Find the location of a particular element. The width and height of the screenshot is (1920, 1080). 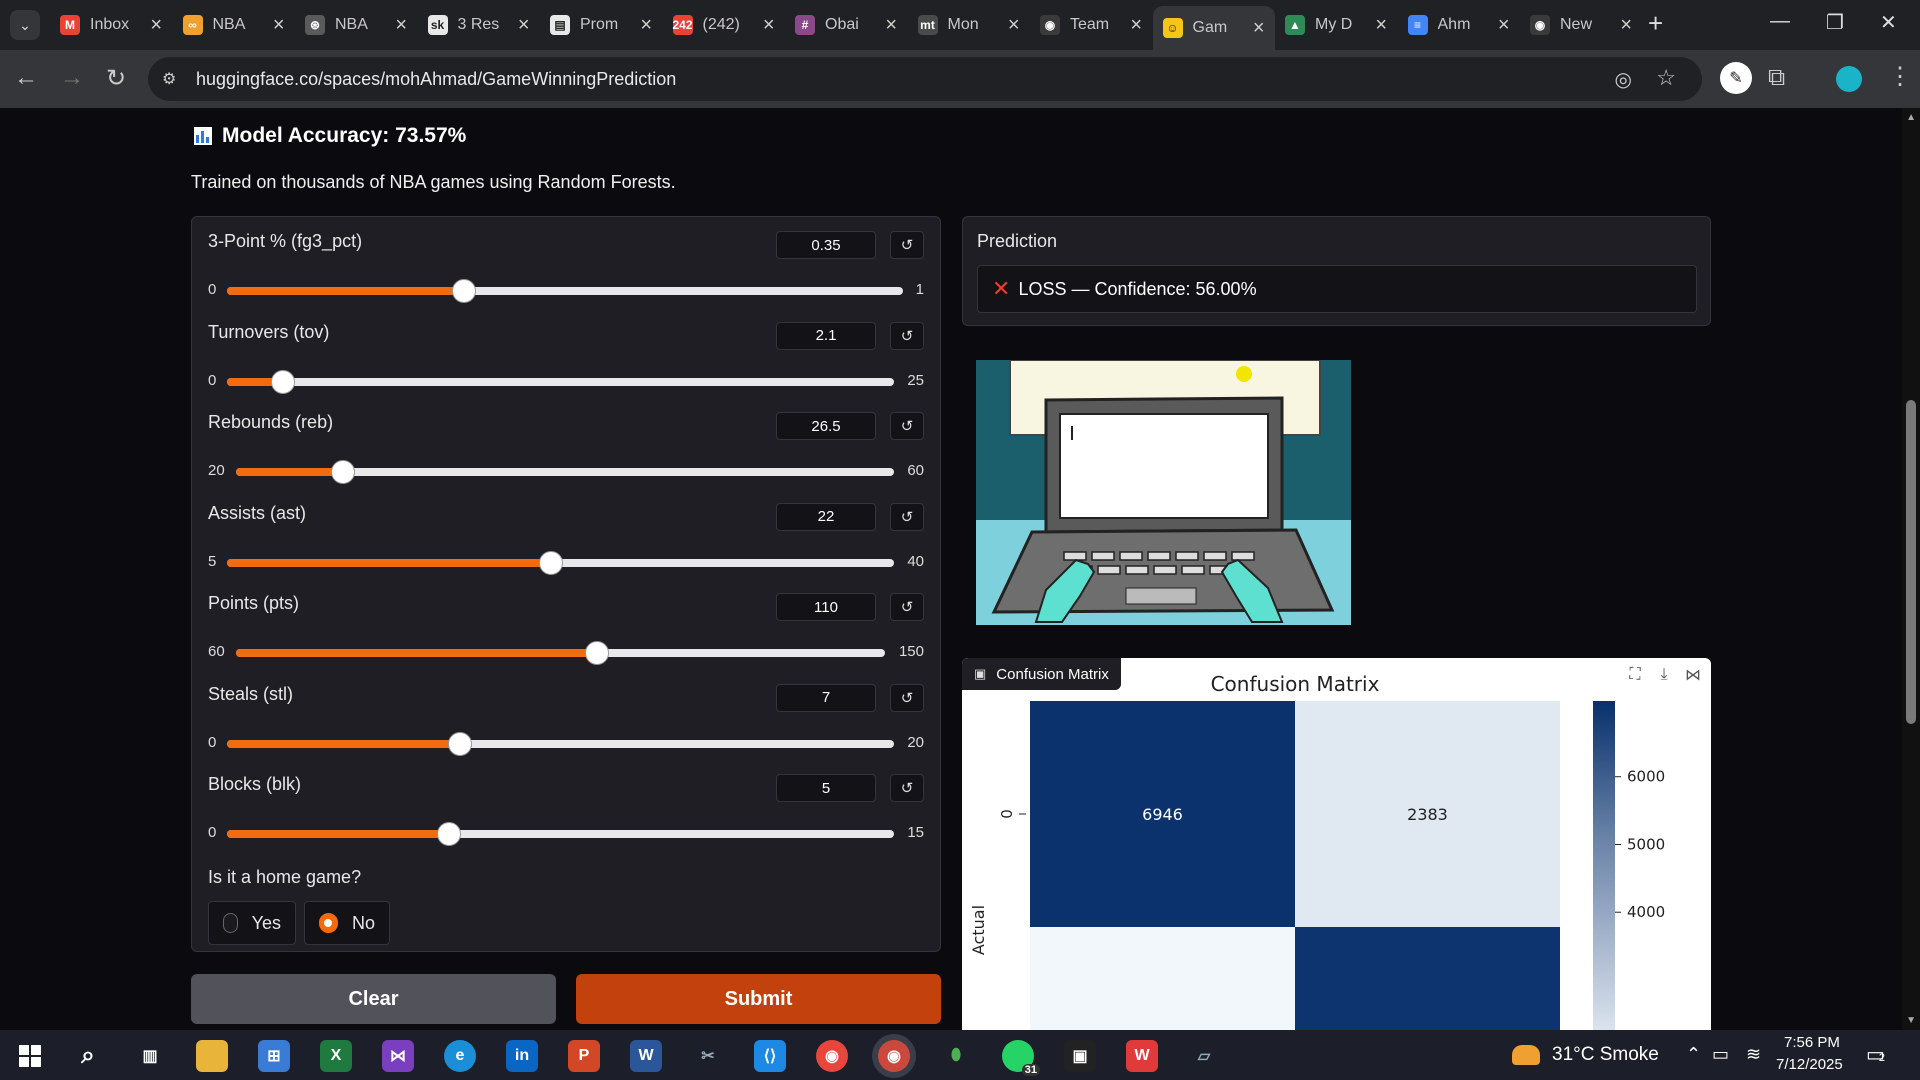

tab: # Obai × is located at coordinates (846, 25).